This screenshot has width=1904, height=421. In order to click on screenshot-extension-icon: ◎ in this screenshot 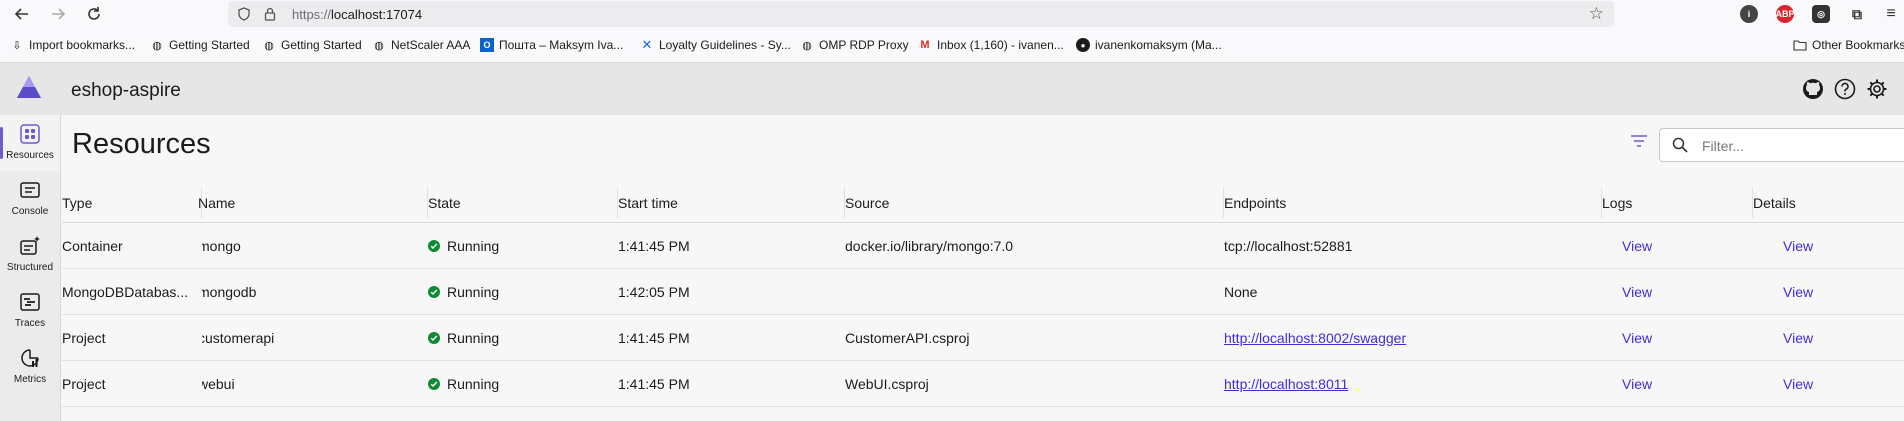, I will do `click(1821, 14)`.